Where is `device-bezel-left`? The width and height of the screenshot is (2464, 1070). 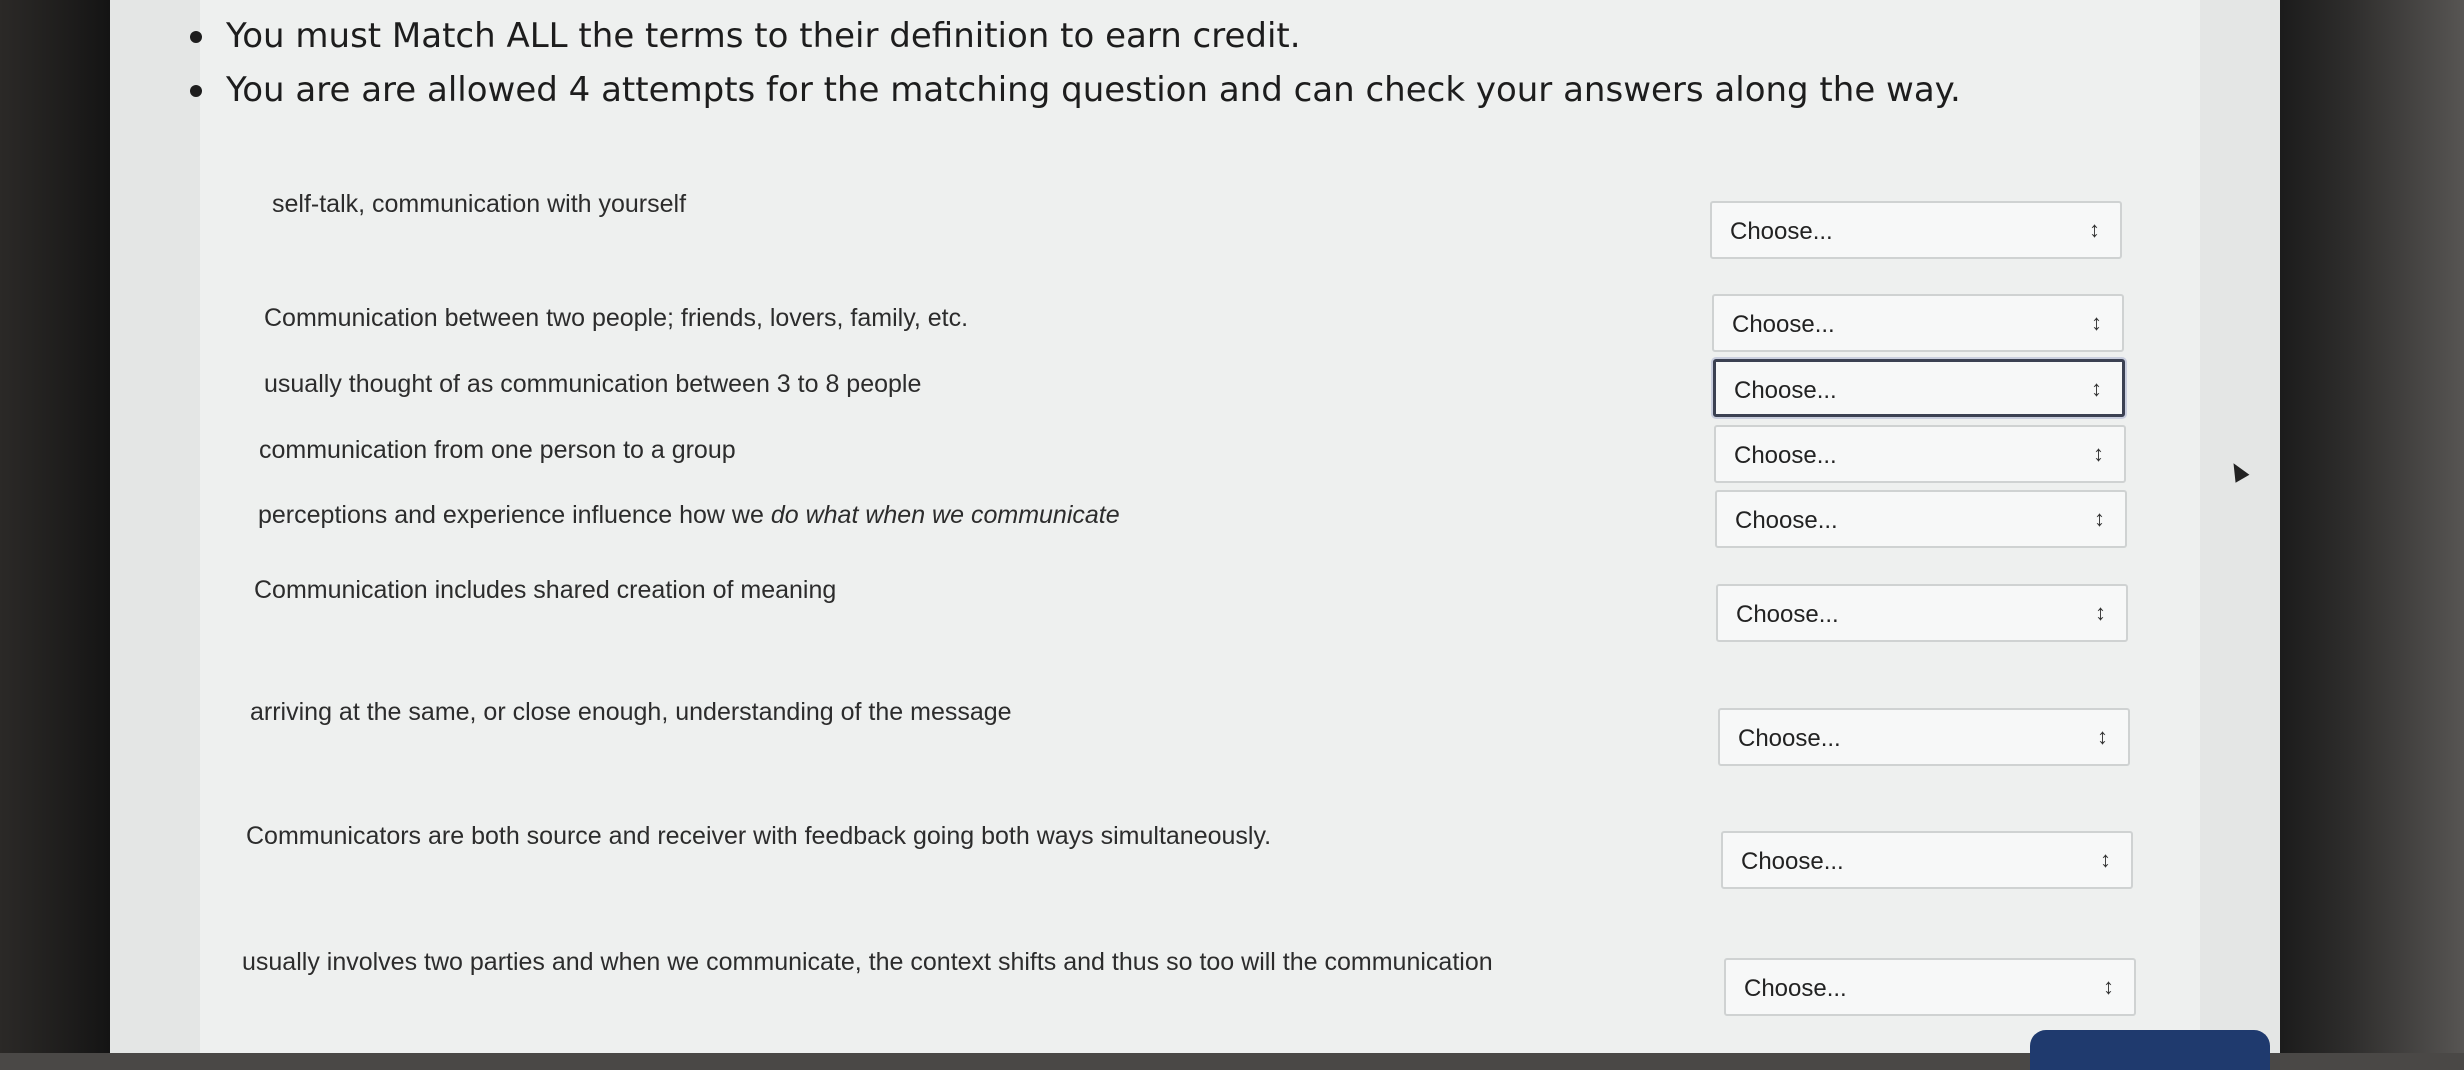 device-bezel-left is located at coordinates (55, 526).